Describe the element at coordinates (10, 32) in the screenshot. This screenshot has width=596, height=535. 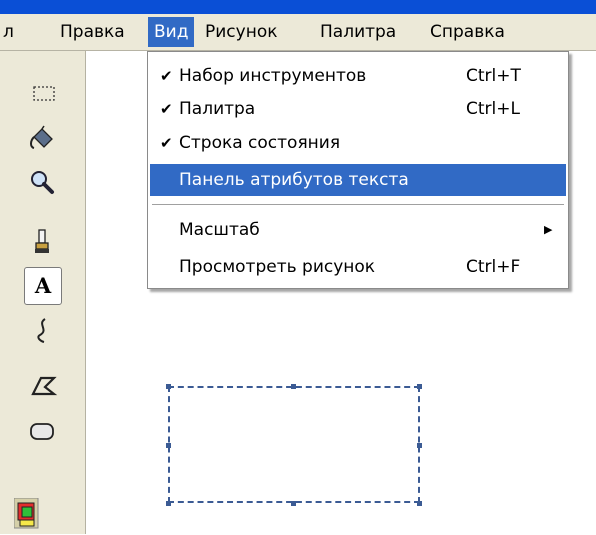
I see `menu-file: л` at that location.